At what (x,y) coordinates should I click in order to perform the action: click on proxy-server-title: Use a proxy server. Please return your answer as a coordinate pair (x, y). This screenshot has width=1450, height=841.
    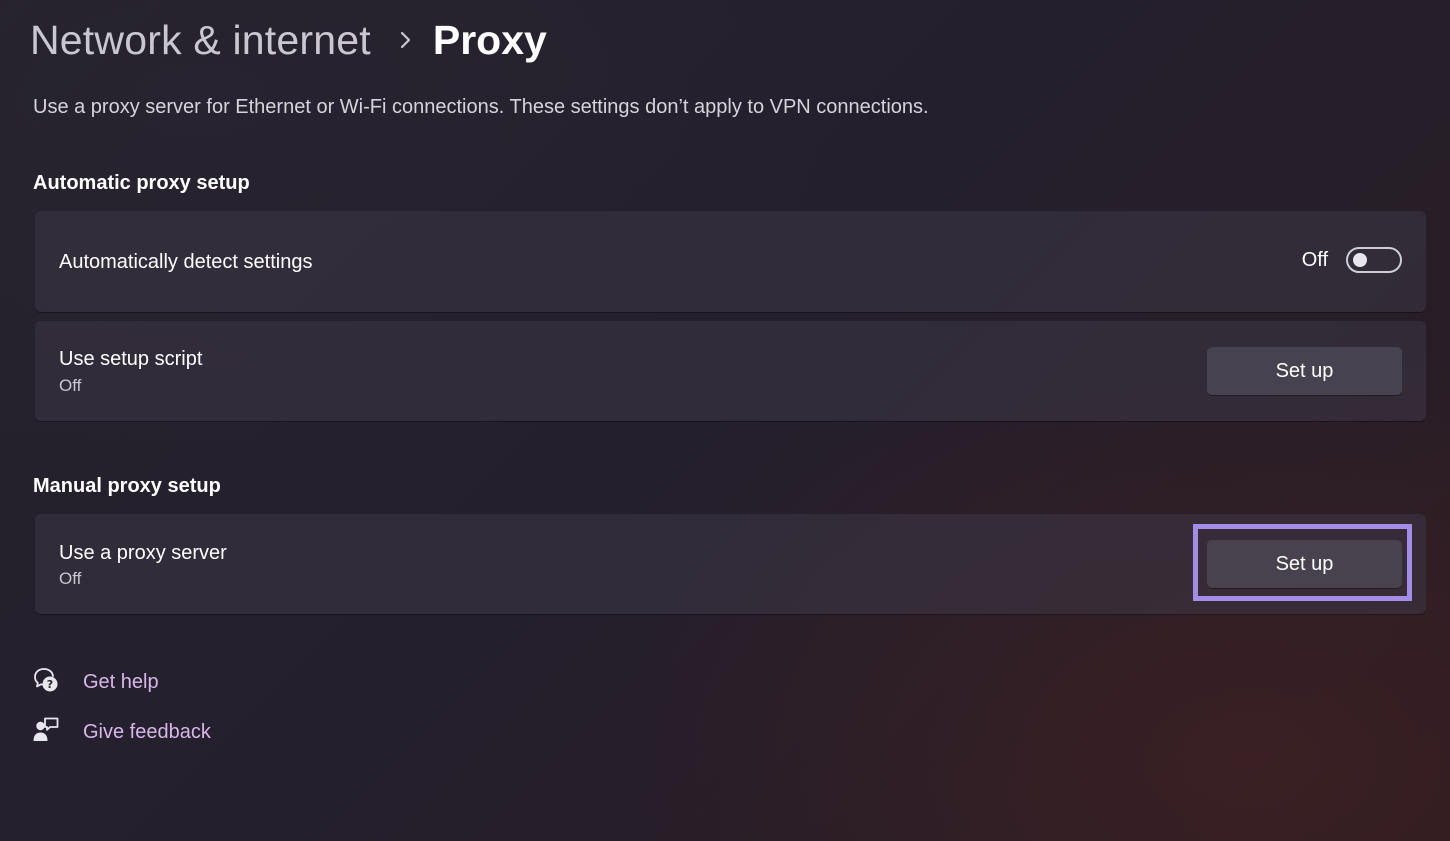
    Looking at the image, I should click on (143, 553).